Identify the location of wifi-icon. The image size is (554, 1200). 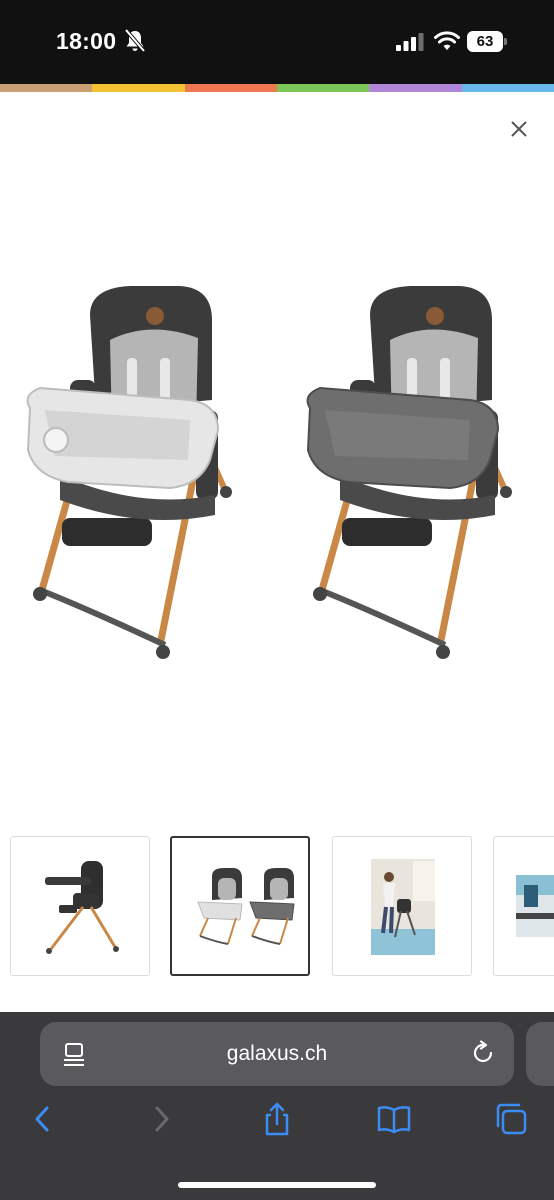
(447, 40).